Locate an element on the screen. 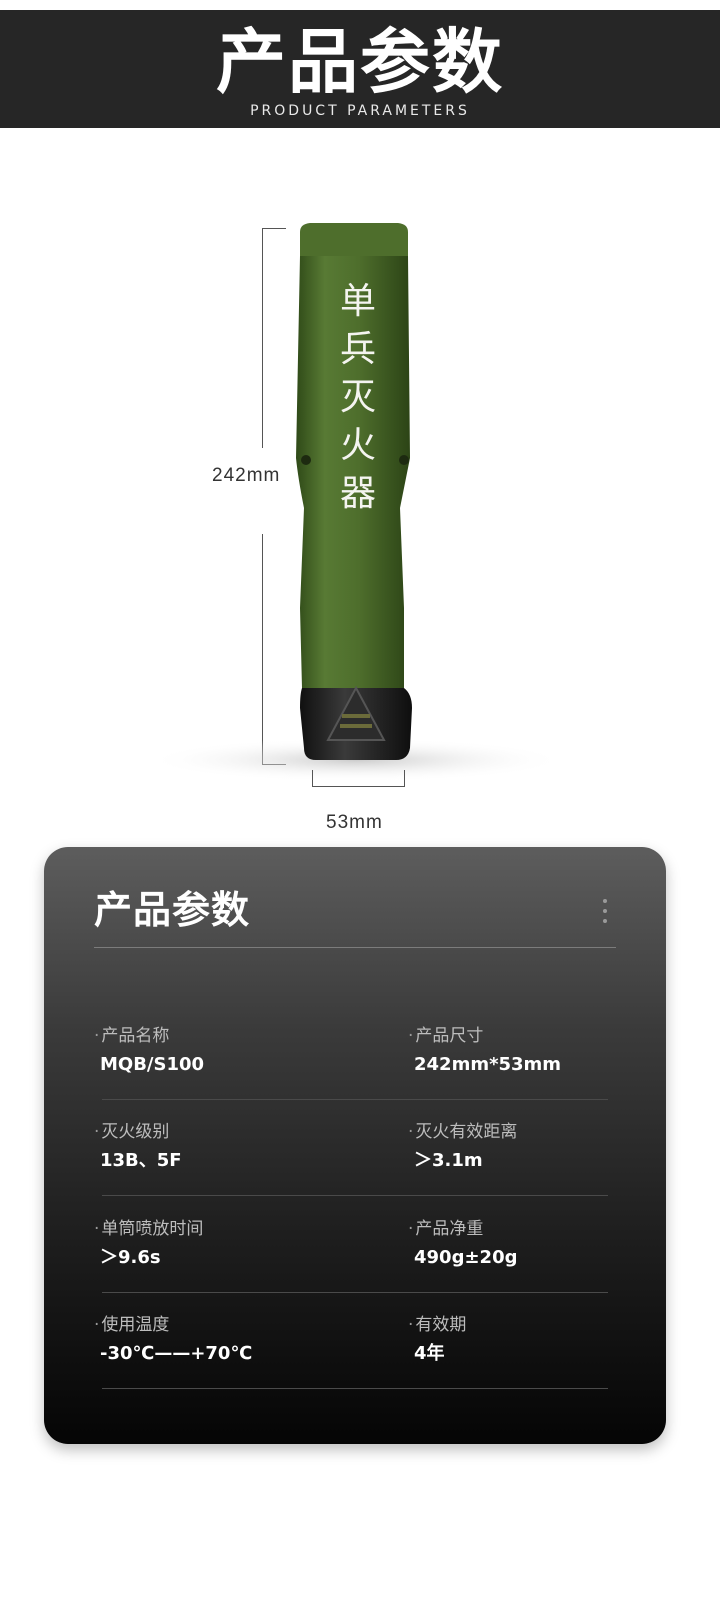  header-banner: 产品参数 PRODUCT PARAMETERS is located at coordinates (360, 69).